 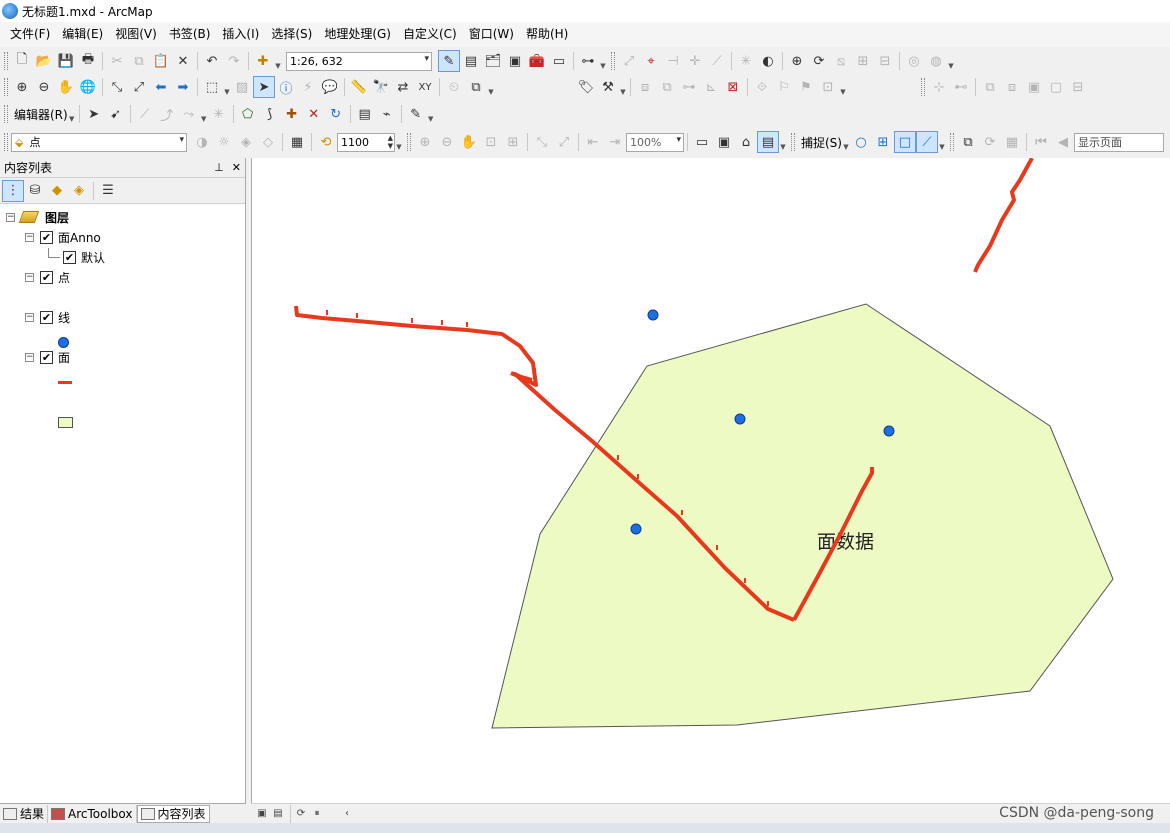 I want to click on change-layout-icon: ⌂, so click(x=746, y=142).